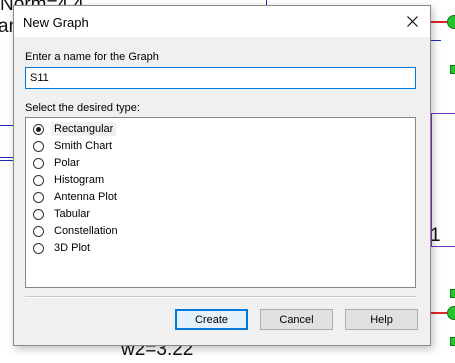  I want to click on graph-type-option-rectangular: Rectangular, so click(75, 129).